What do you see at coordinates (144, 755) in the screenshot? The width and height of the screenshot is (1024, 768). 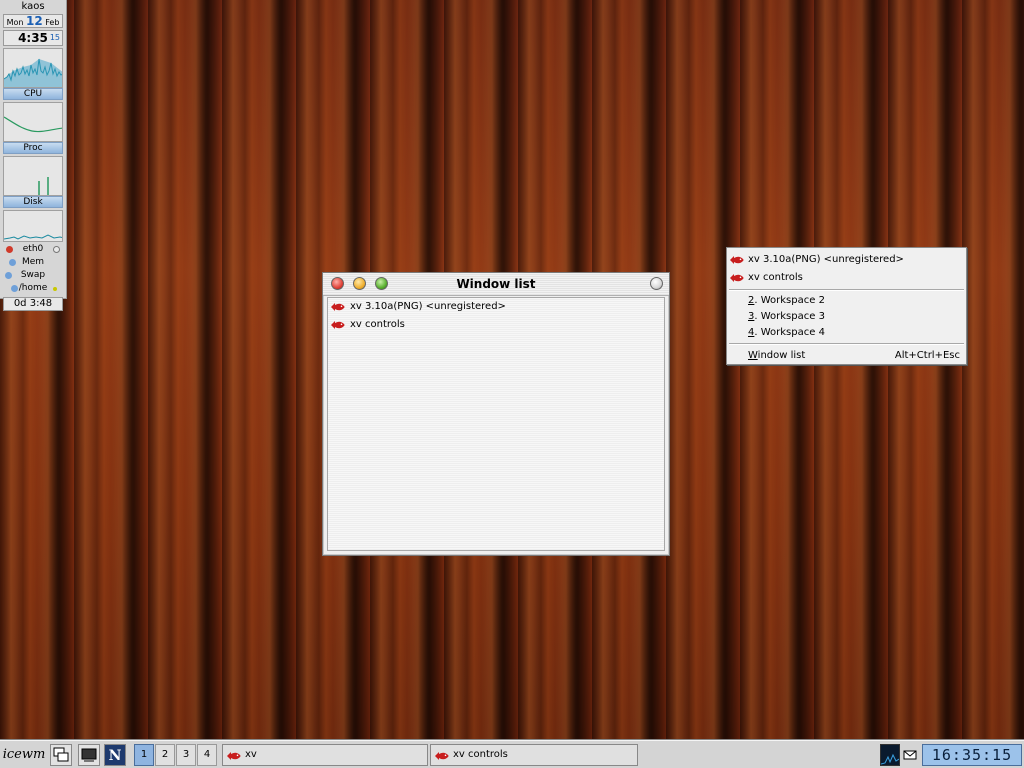 I see `workspace-1-button: 1` at bounding box center [144, 755].